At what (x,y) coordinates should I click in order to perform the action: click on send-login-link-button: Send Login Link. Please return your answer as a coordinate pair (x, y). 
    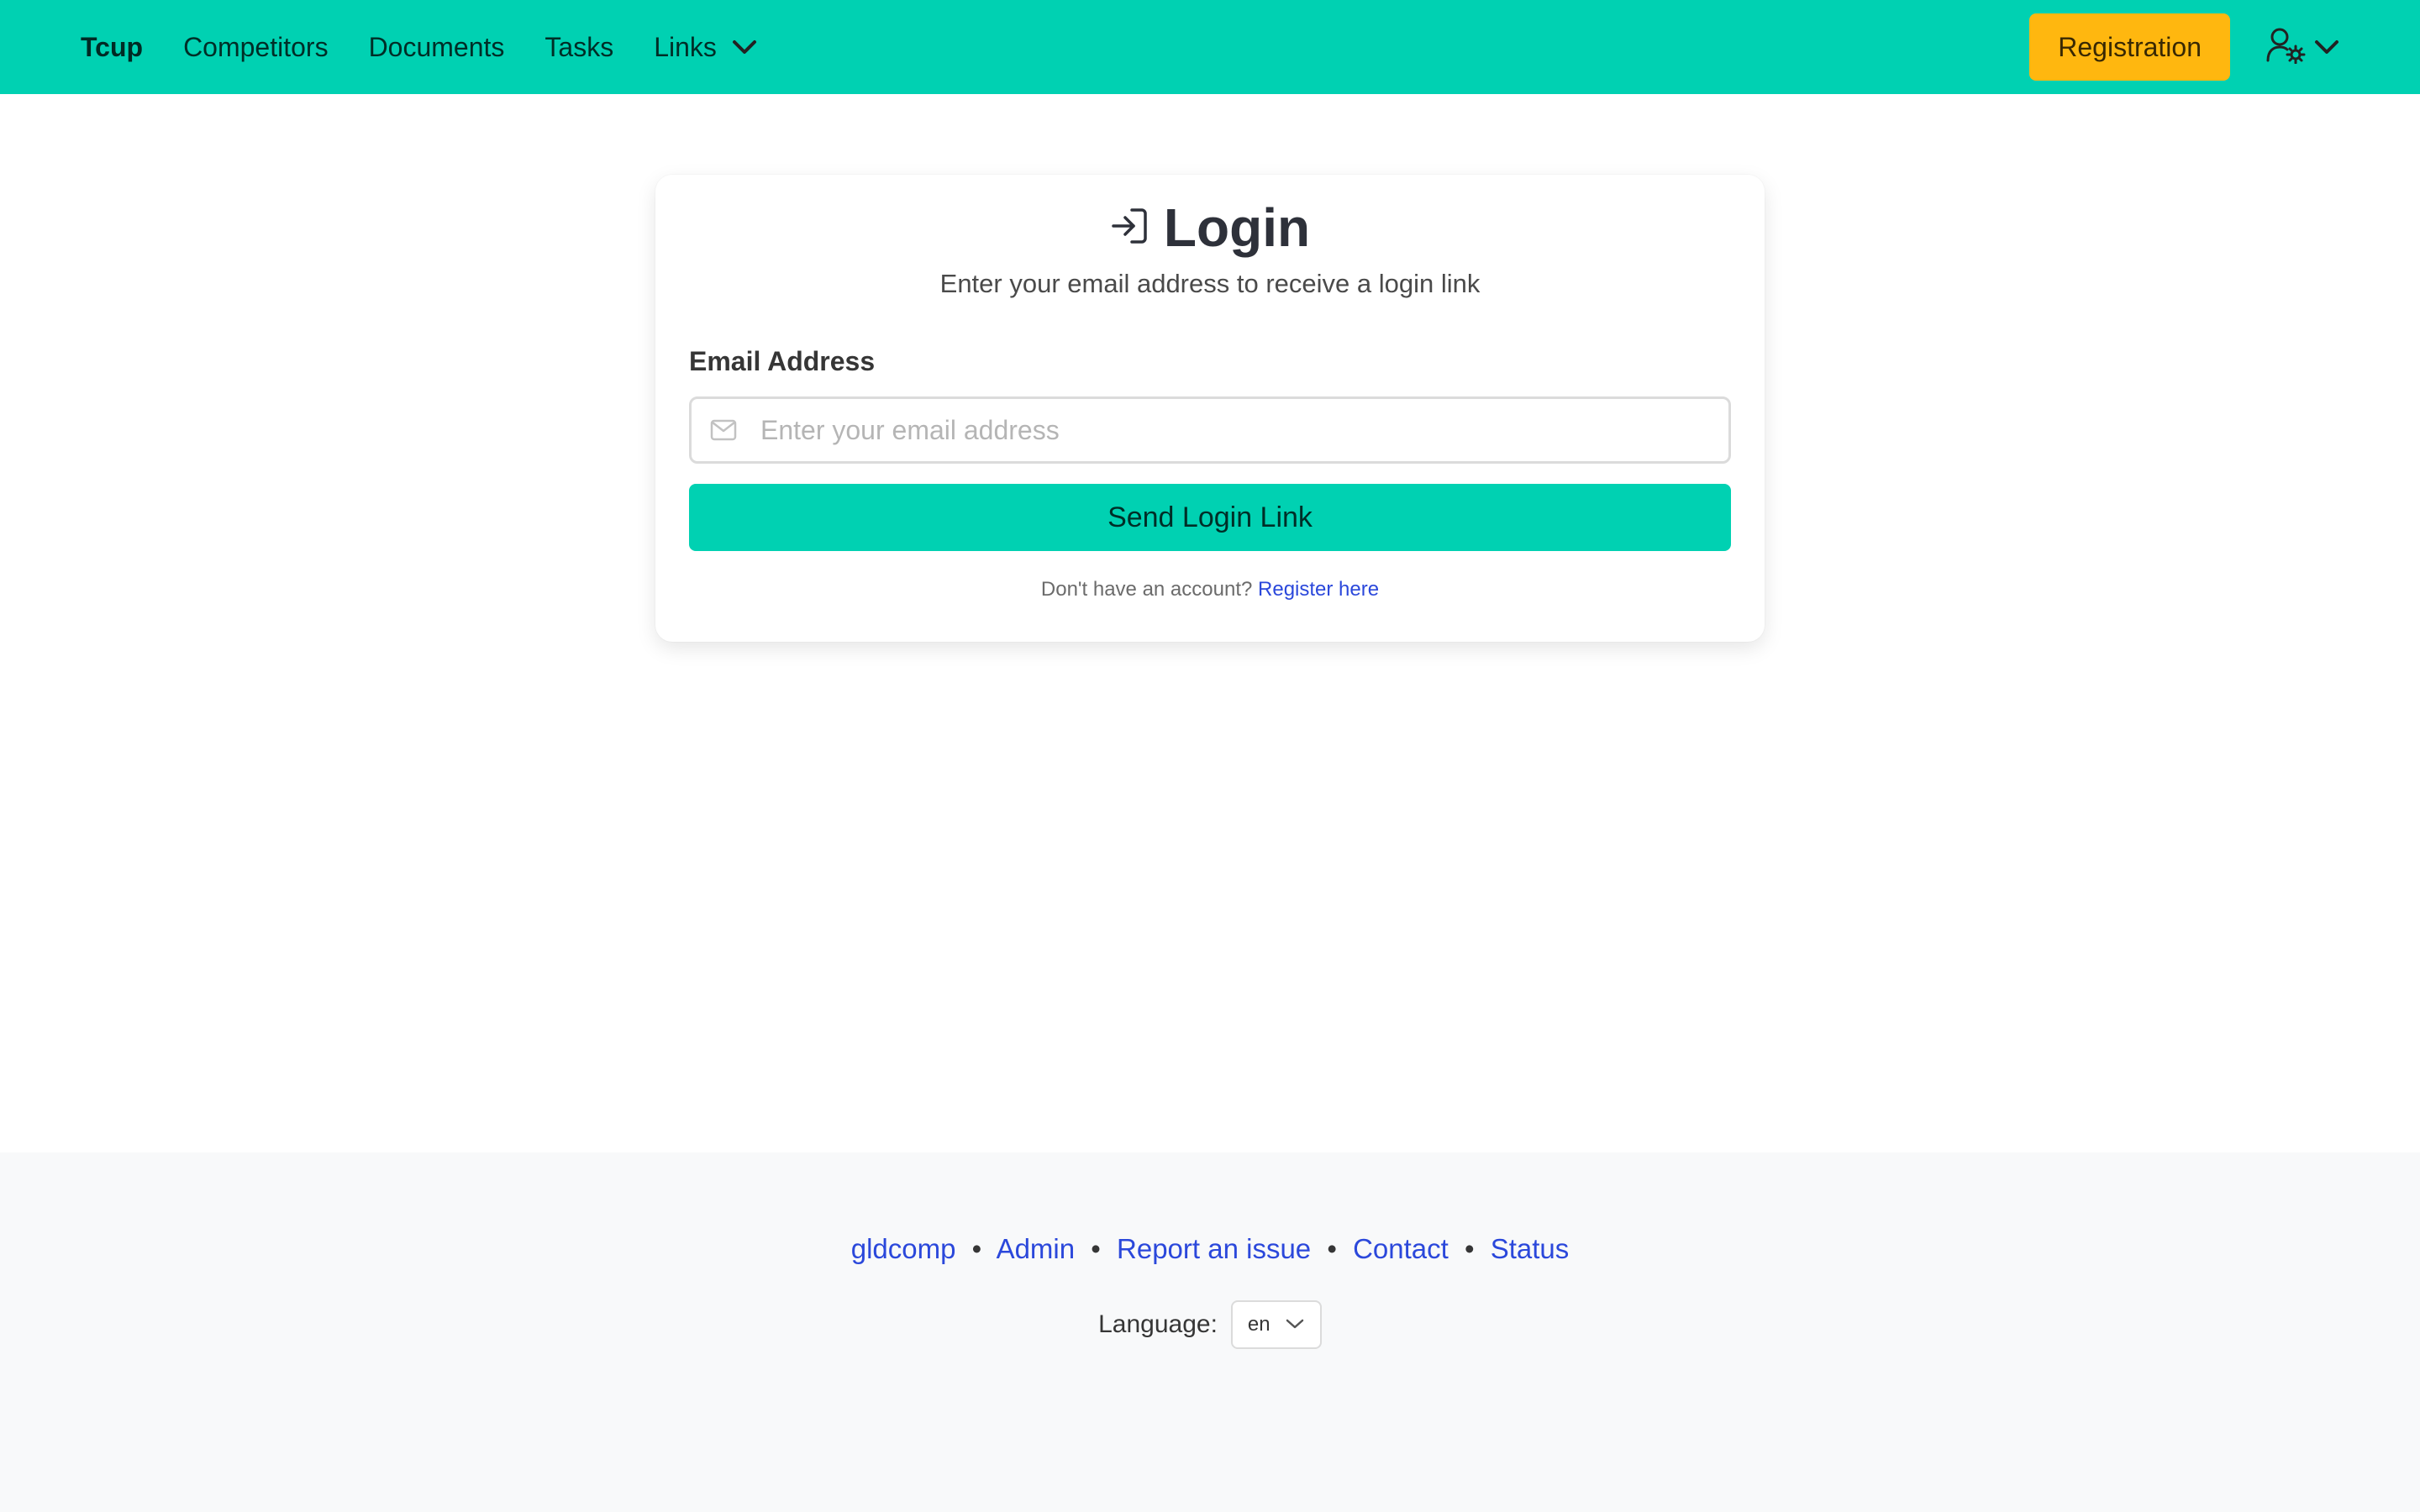
    Looking at the image, I should click on (1210, 517).